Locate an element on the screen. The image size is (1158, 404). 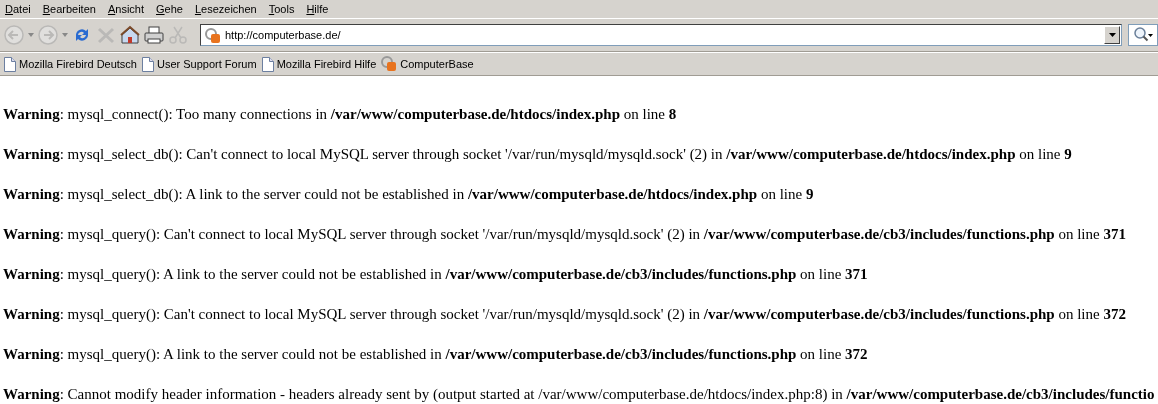
warning-message: Warning: mysql_query(): A link to the server could not be established in /var/www/computerbase.de/cb3/includes/functions.php on line 372 is located at coordinates (436, 354).